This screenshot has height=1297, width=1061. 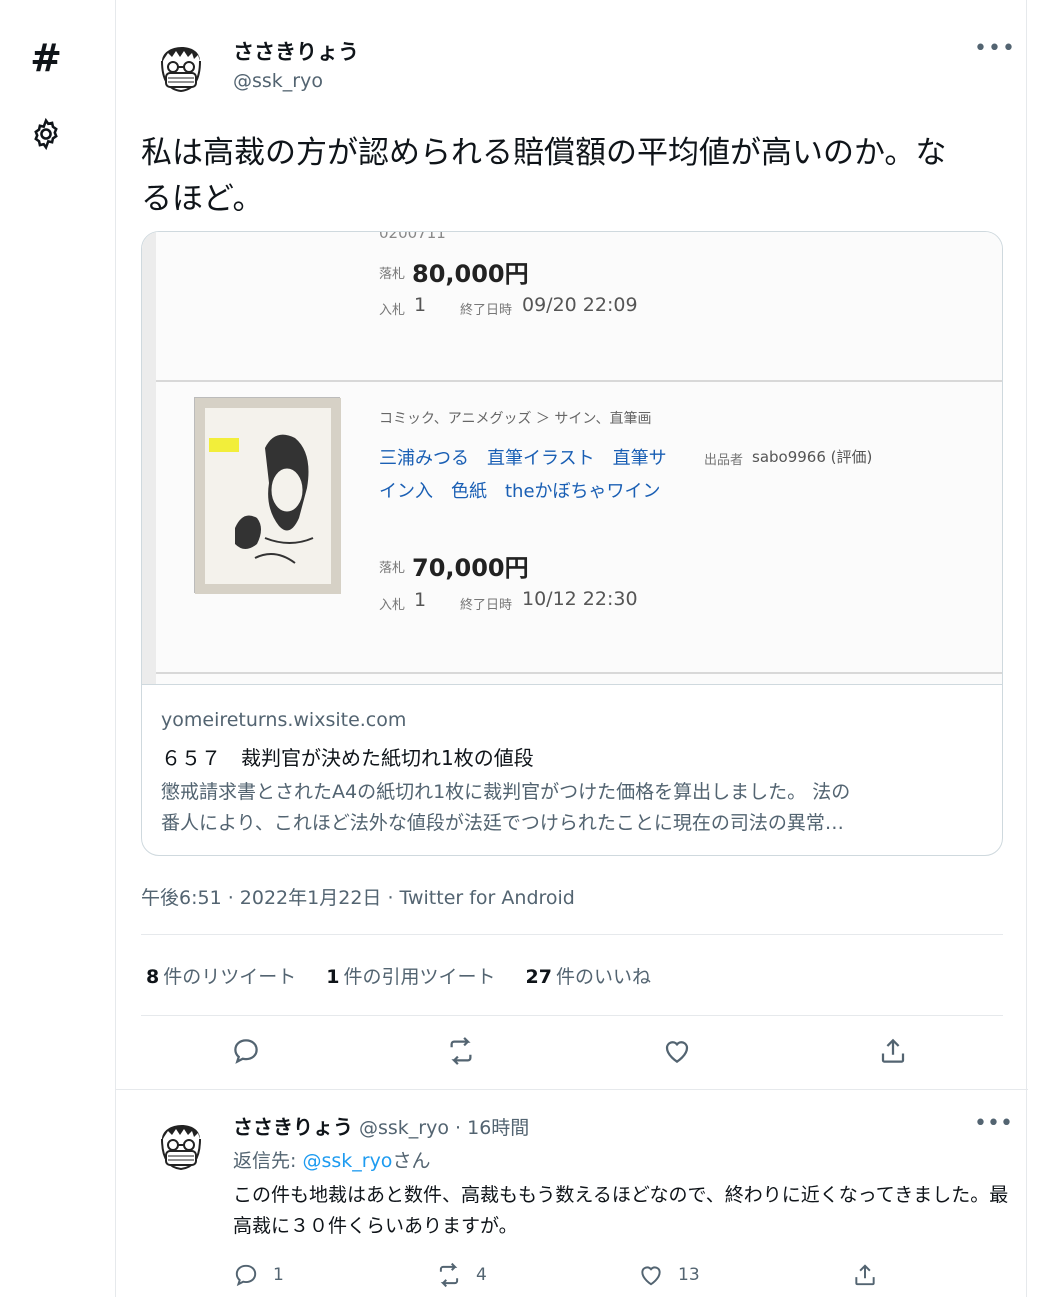 What do you see at coordinates (46, 134) in the screenshot?
I see `gear-icon` at bounding box center [46, 134].